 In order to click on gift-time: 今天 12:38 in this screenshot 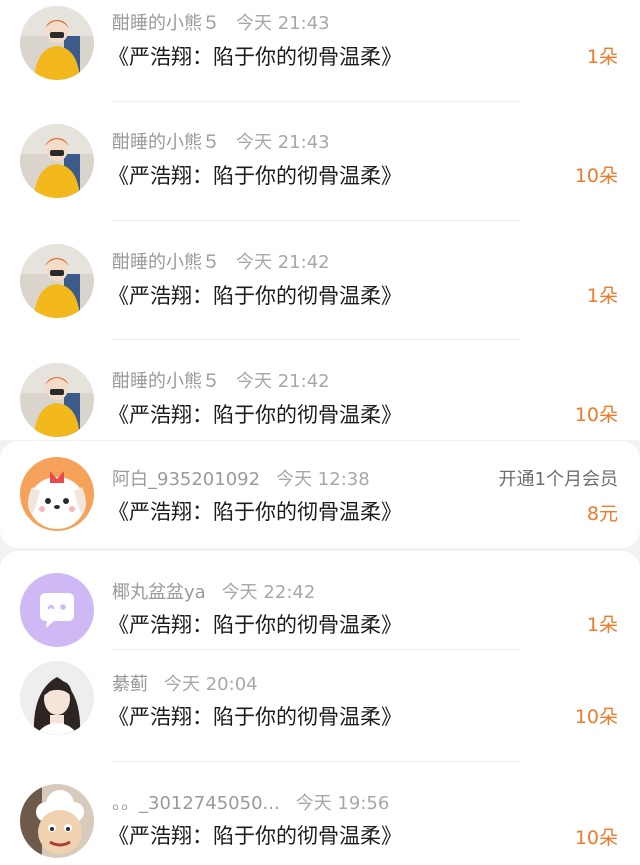, I will do `click(323, 479)`.